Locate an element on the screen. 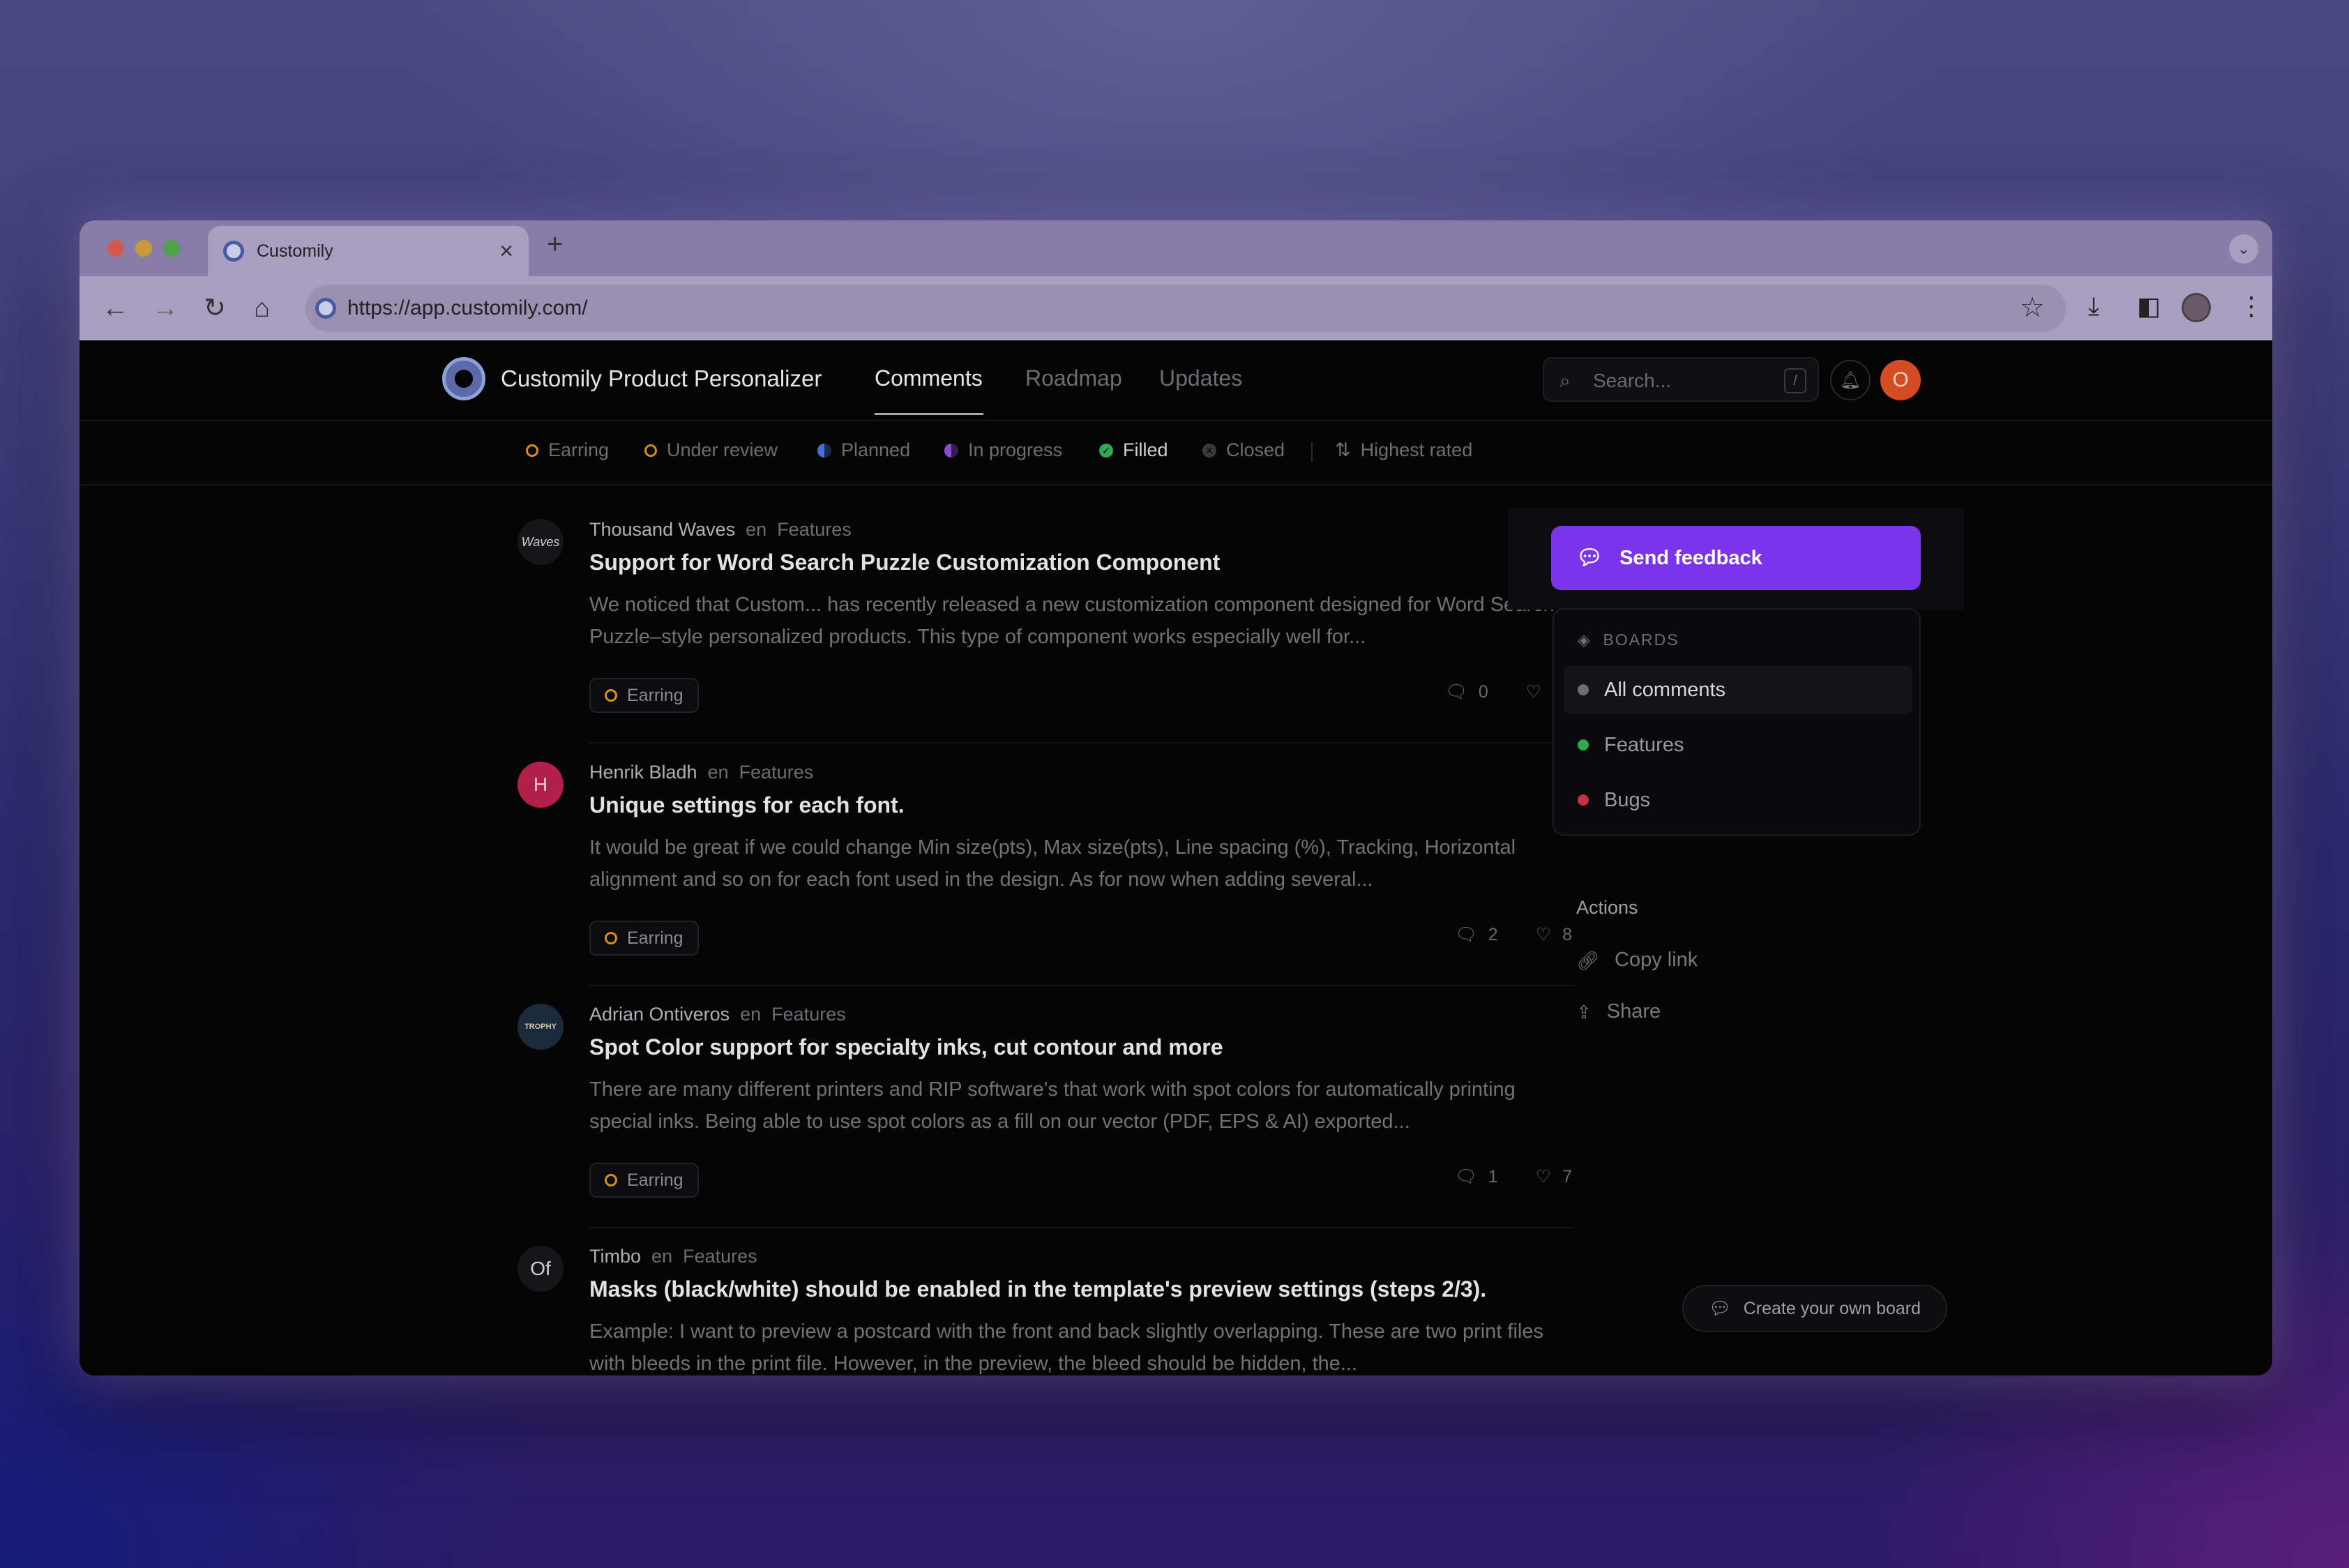  author-name: Henrik Bladh is located at coordinates (643, 772).